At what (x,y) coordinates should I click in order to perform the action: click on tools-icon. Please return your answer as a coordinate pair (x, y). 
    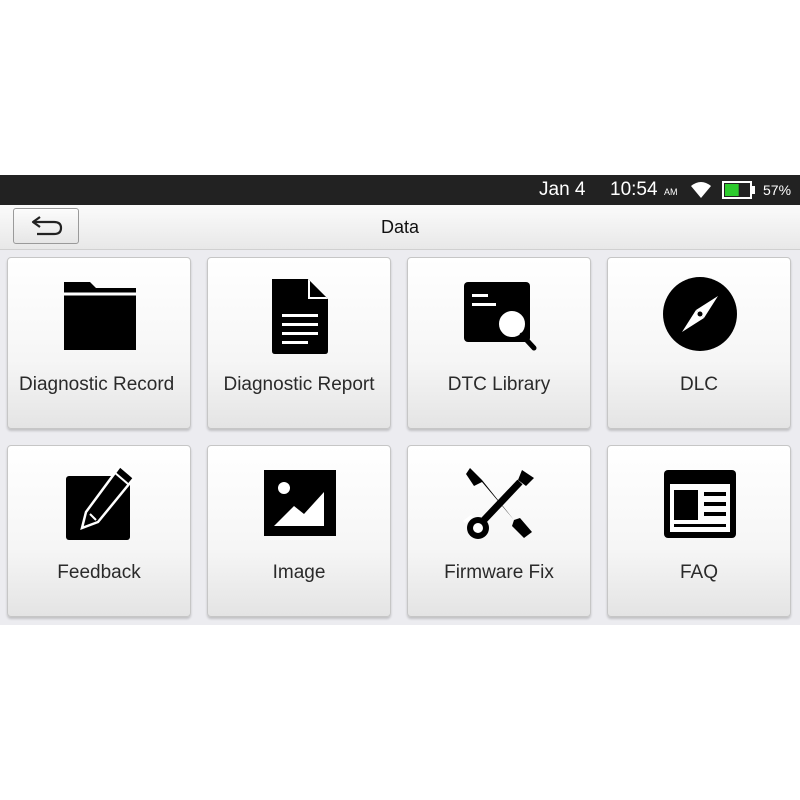
    Looking at the image, I should click on (498, 503).